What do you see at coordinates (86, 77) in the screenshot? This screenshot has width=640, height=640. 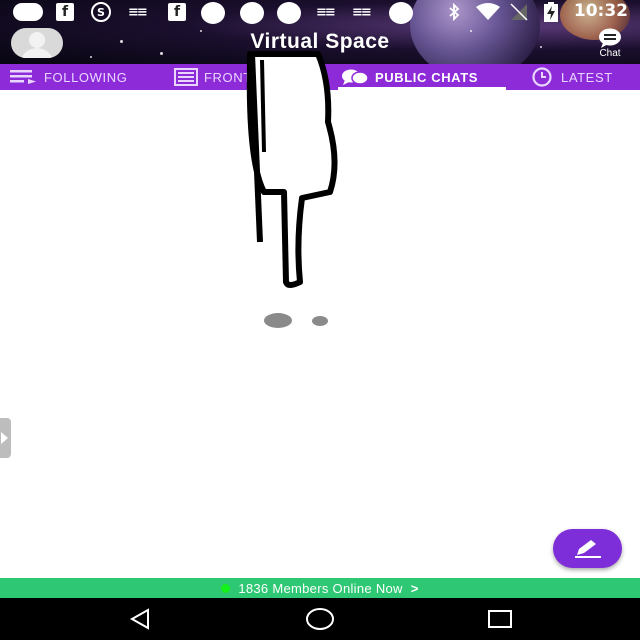 I see `tab-label: FOLLOWING` at bounding box center [86, 77].